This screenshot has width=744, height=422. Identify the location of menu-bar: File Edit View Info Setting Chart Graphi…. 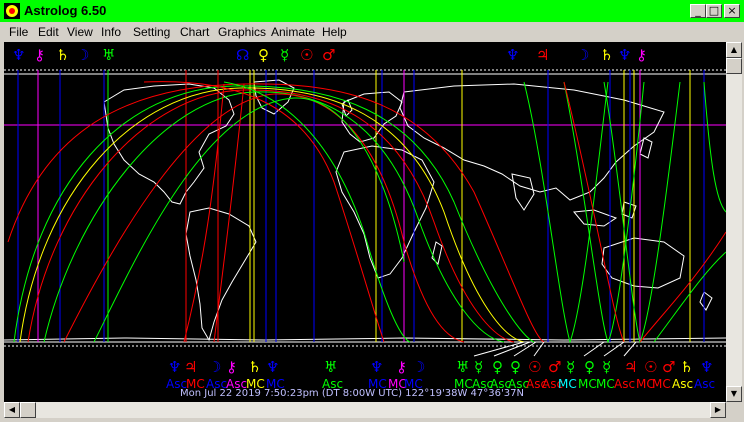
(372, 32).